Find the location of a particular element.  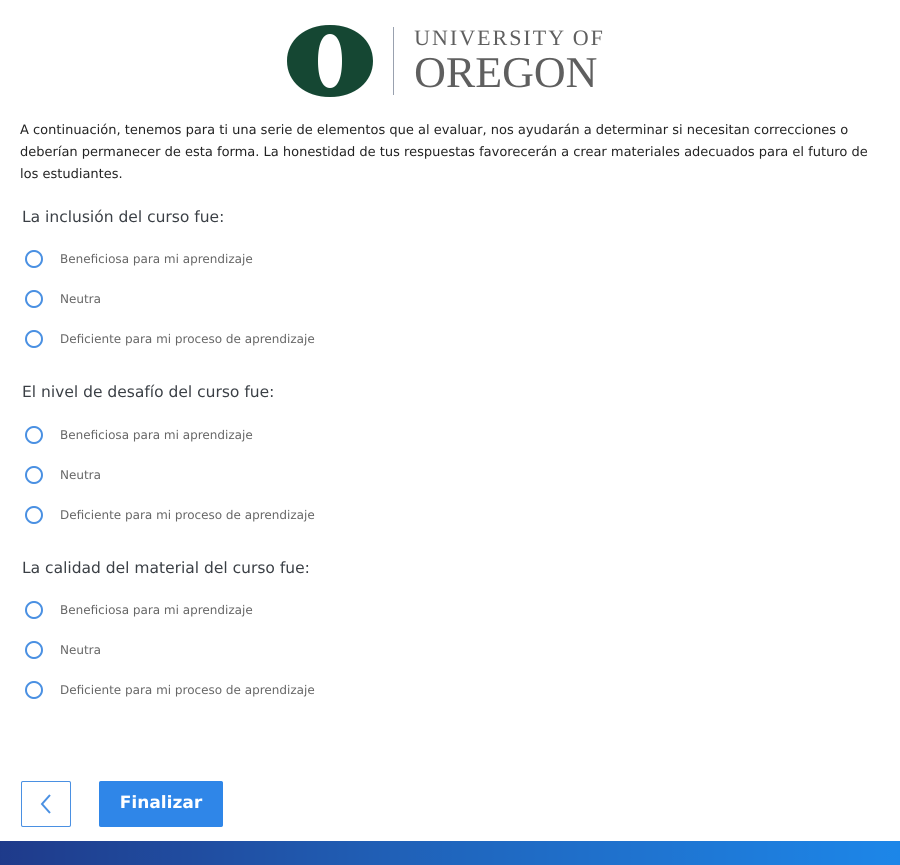

back-button is located at coordinates (46, 804).